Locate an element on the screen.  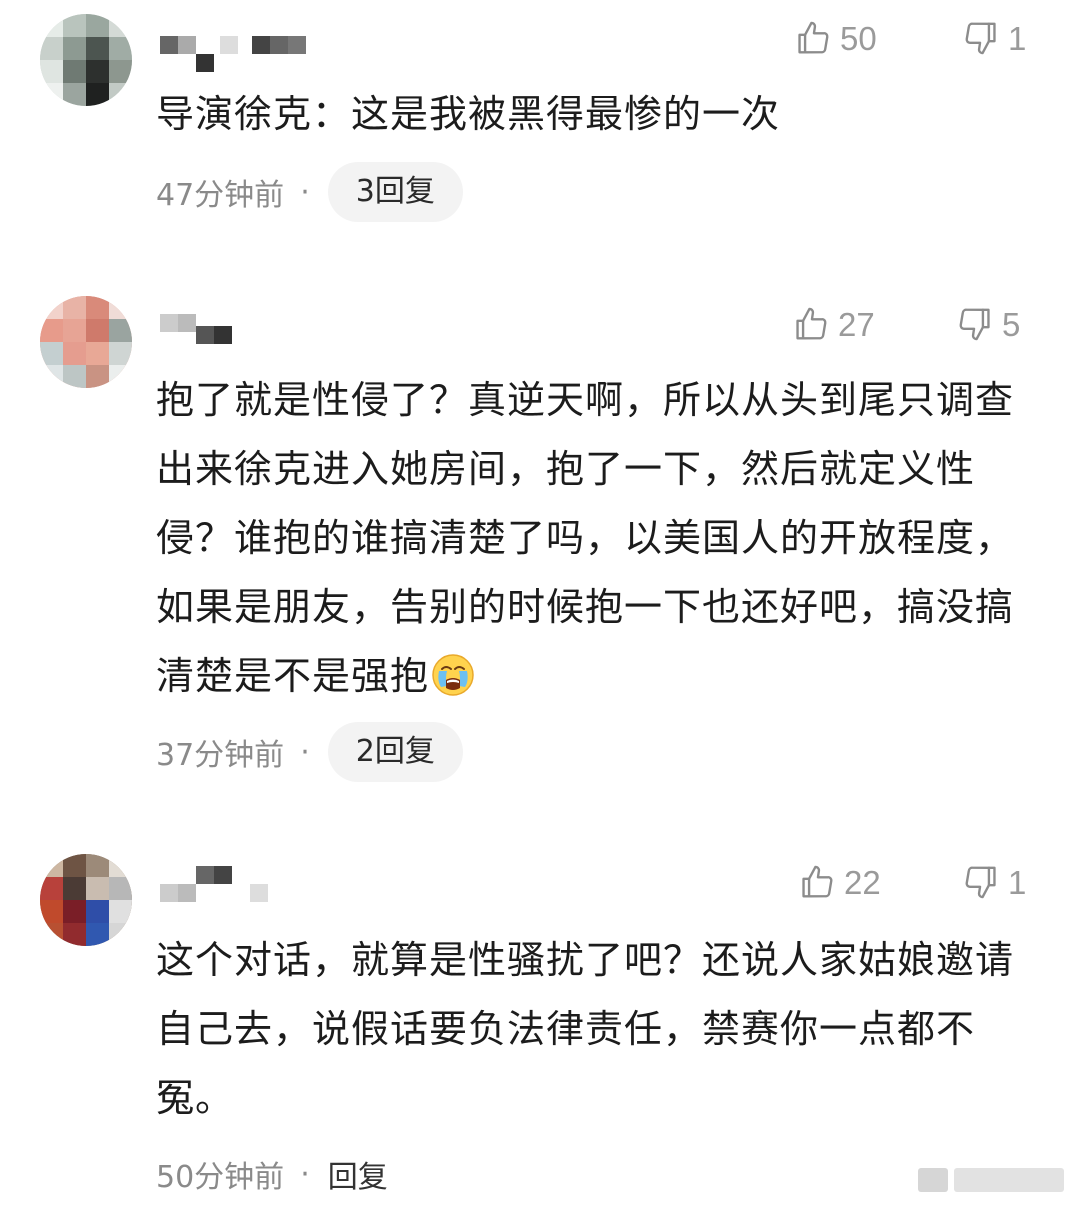
comment-text: 导演徐克：这是我被黑得最惨的一次 is located at coordinates (468, 114).